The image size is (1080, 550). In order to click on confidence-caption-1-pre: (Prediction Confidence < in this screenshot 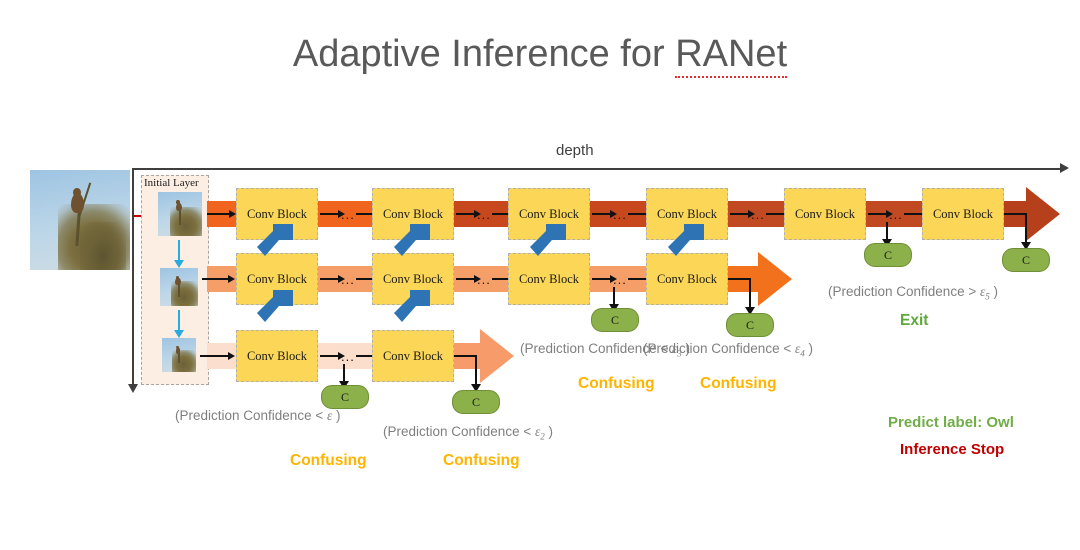, I will do `click(251, 415)`.